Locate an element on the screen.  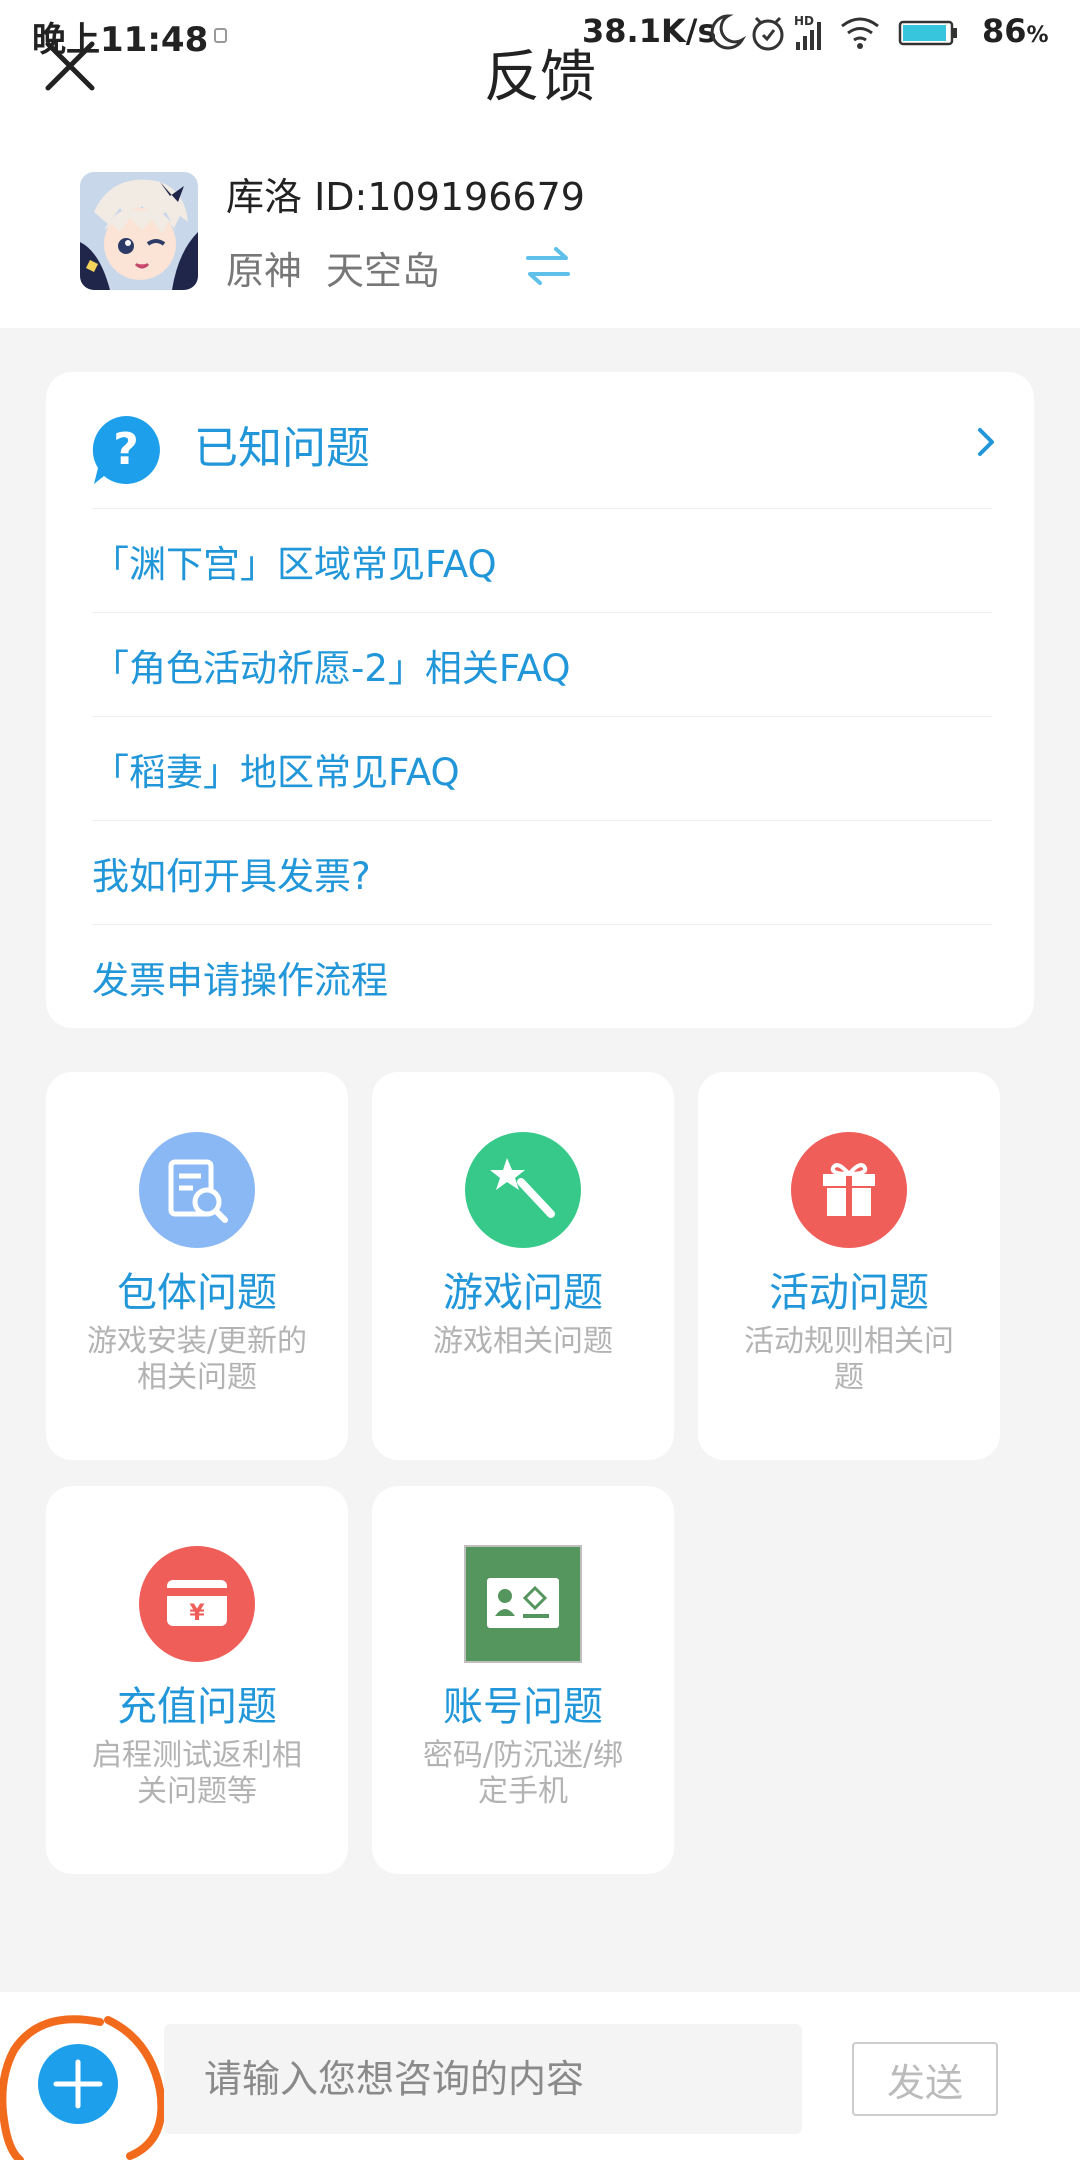
avatar is located at coordinates (139, 231).